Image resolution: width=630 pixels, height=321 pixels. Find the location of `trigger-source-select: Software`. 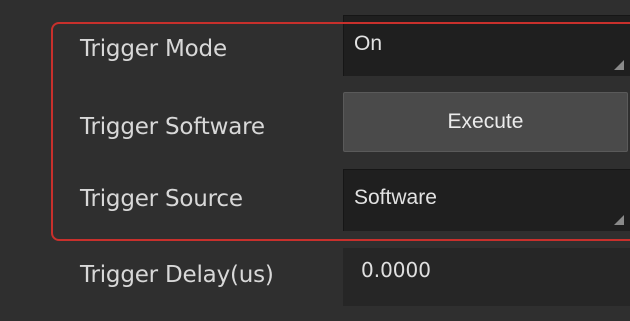

trigger-source-select: Software is located at coordinates (486, 200).